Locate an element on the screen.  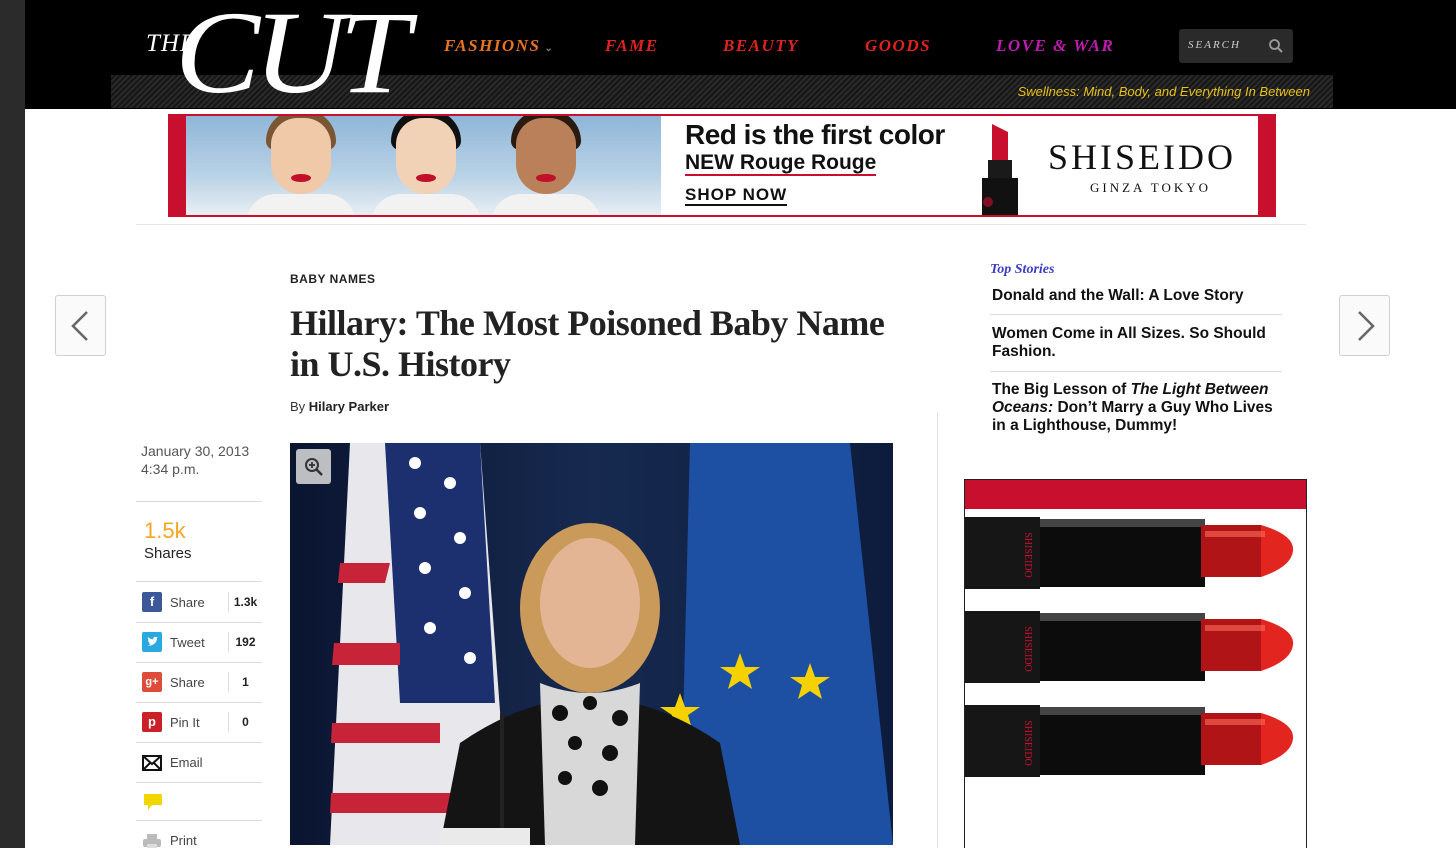
ad-headline: Red is the first color is located at coordinates (815, 134).